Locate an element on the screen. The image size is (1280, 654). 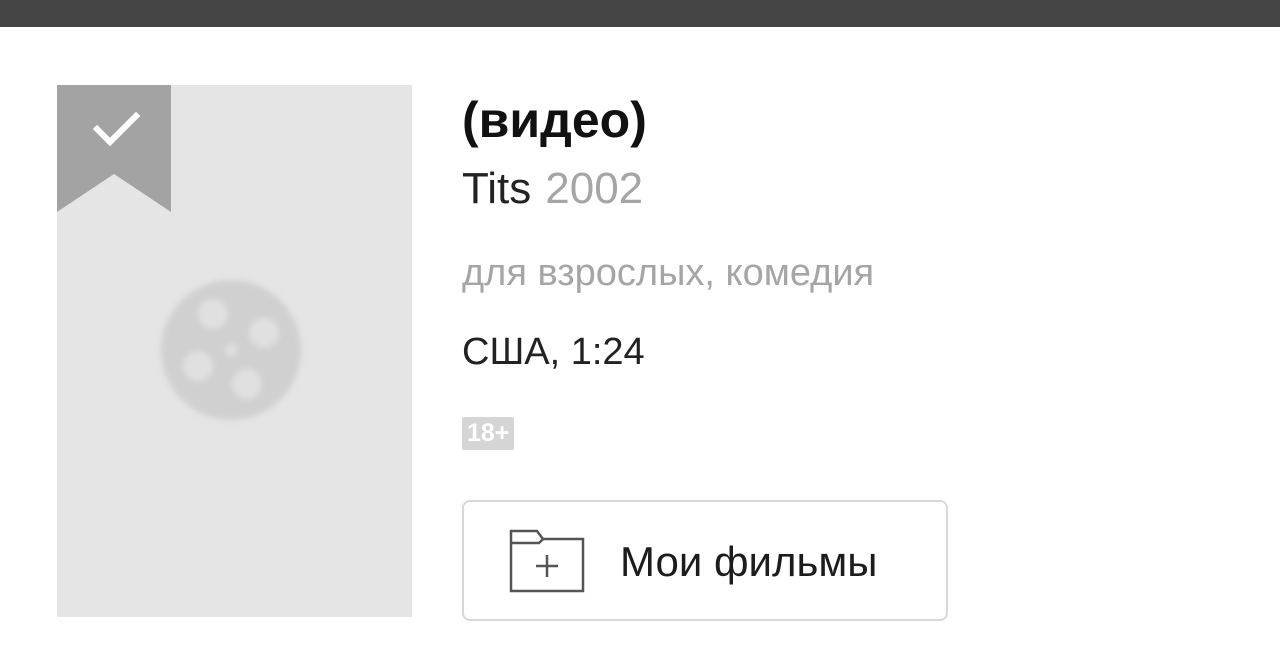
original-title-row: Tits 2002 is located at coordinates (552, 189).